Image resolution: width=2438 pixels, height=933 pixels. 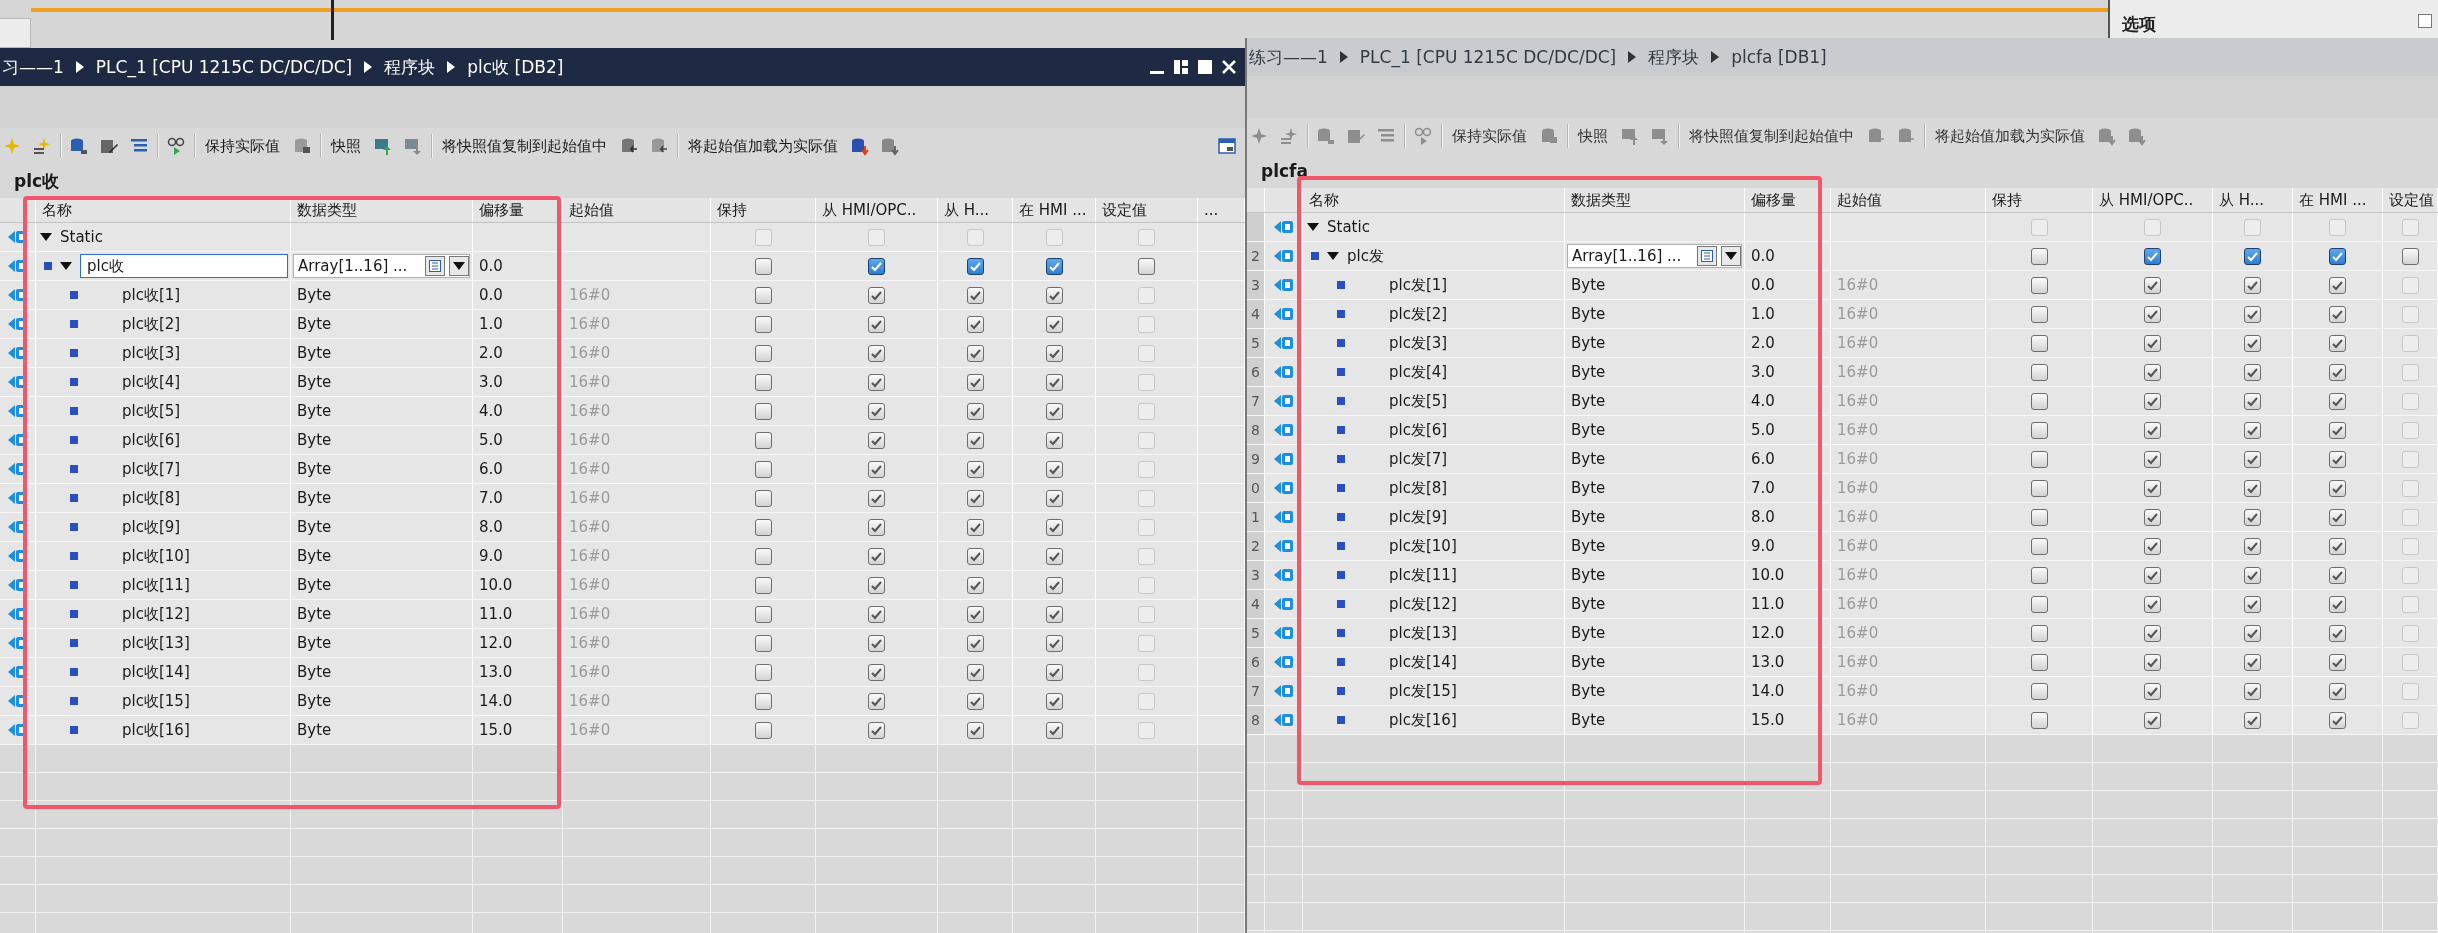 What do you see at coordinates (1842, 488) in the screenshot?
I see `table-row: 0 plc发[8] Byte 7.0 16#0` at bounding box center [1842, 488].